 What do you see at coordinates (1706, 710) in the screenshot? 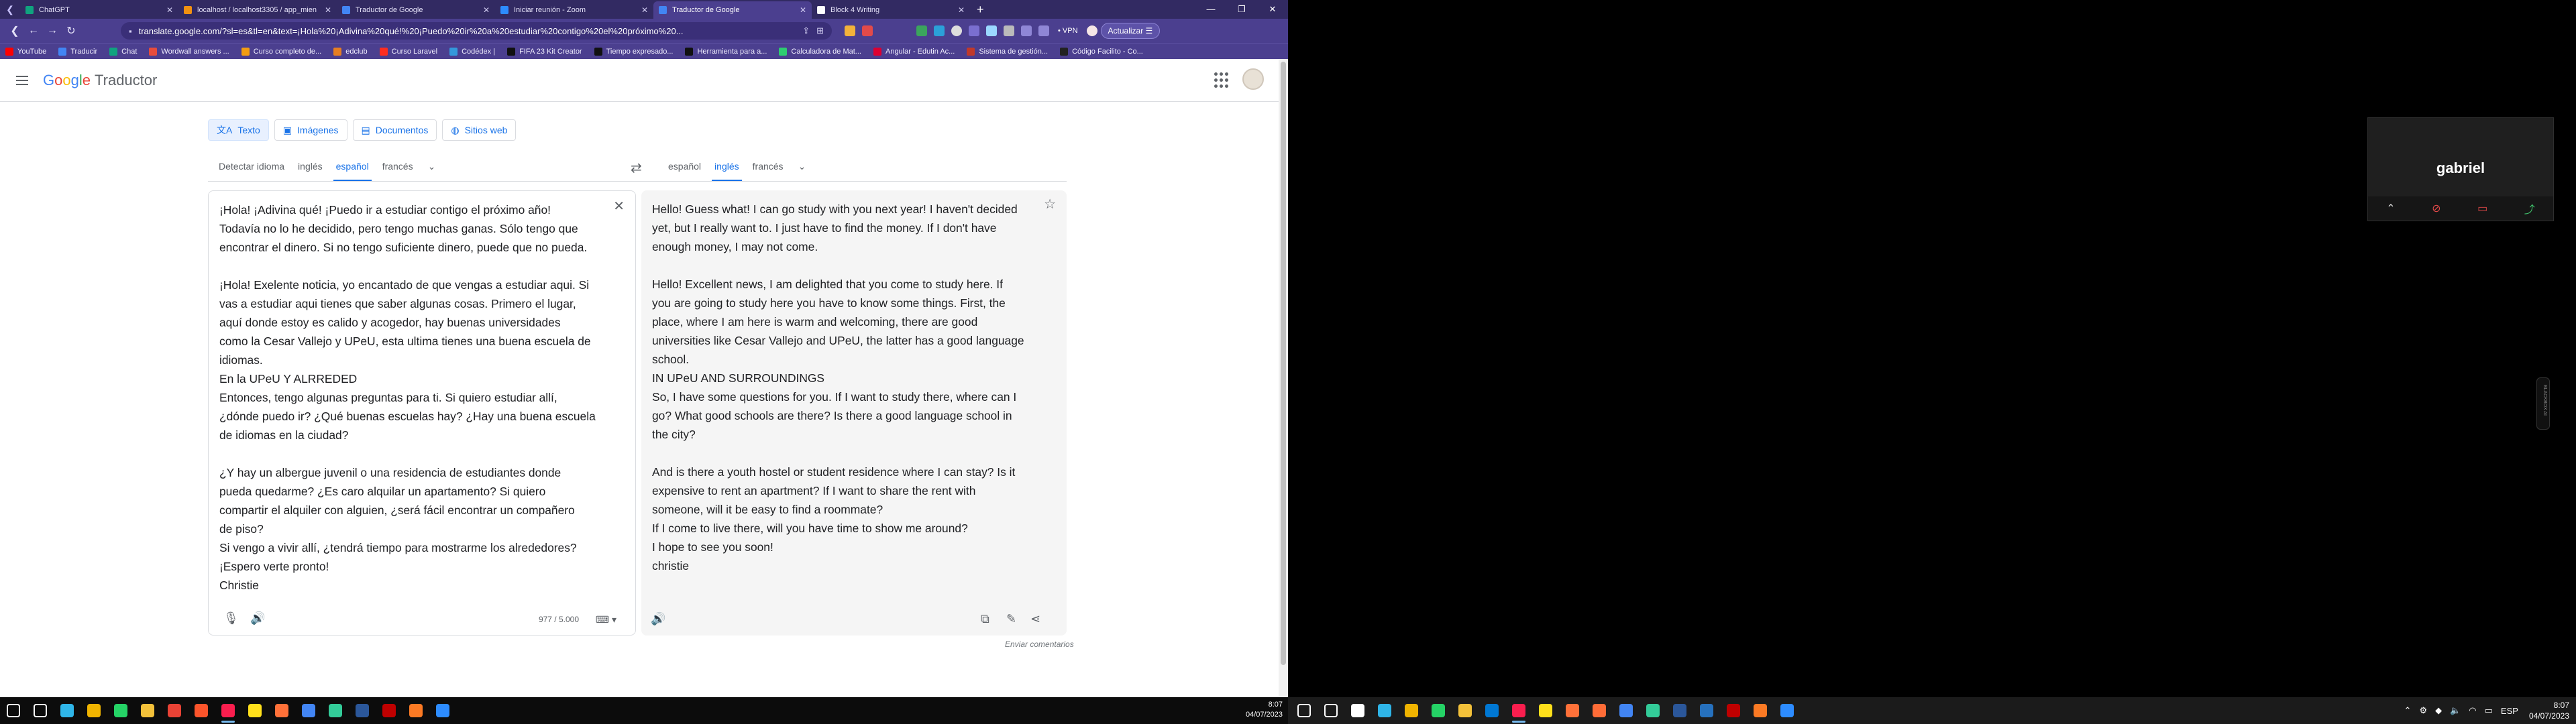
I see `powershell-icon` at bounding box center [1706, 710].